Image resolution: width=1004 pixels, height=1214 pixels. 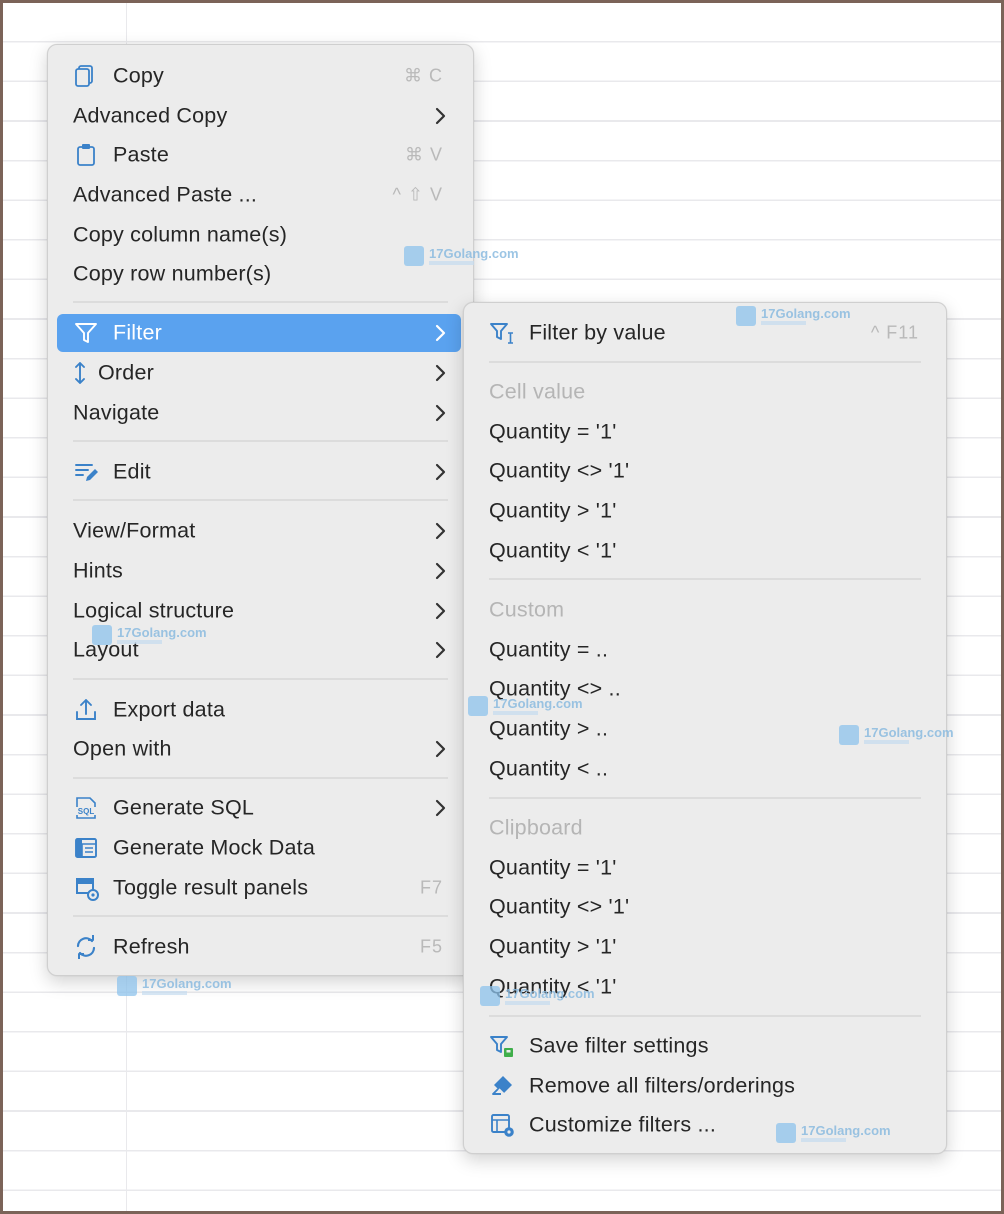 What do you see at coordinates (705, 729) in the screenshot?
I see `menu-item-custom-greater: Quantity > ..` at bounding box center [705, 729].